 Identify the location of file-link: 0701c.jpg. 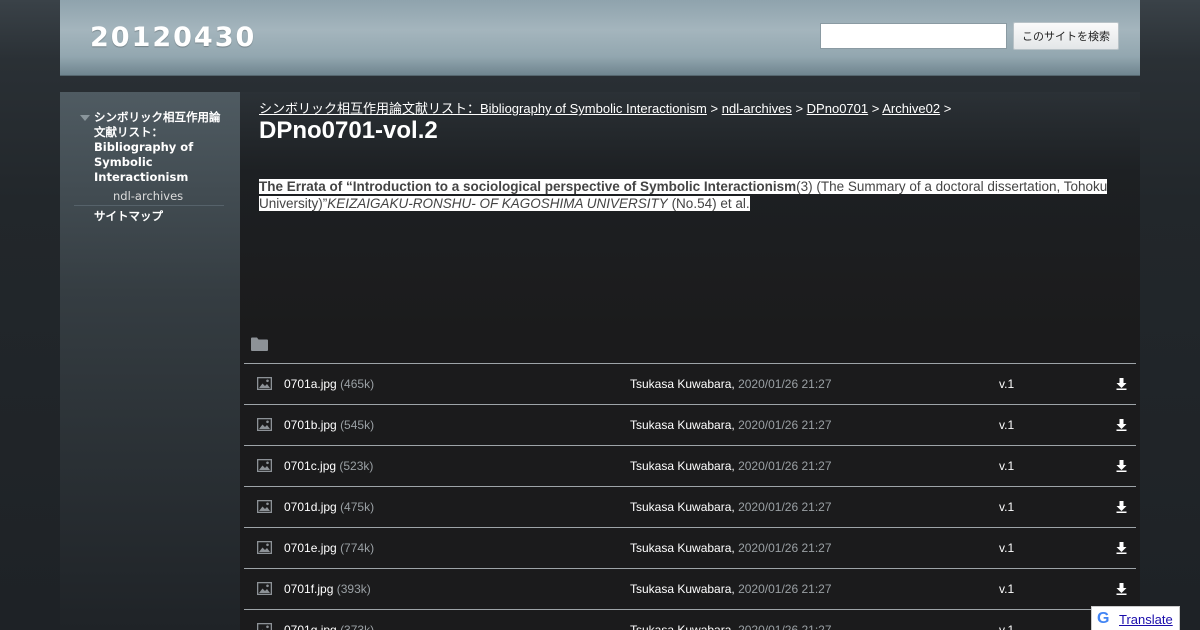
(310, 466).